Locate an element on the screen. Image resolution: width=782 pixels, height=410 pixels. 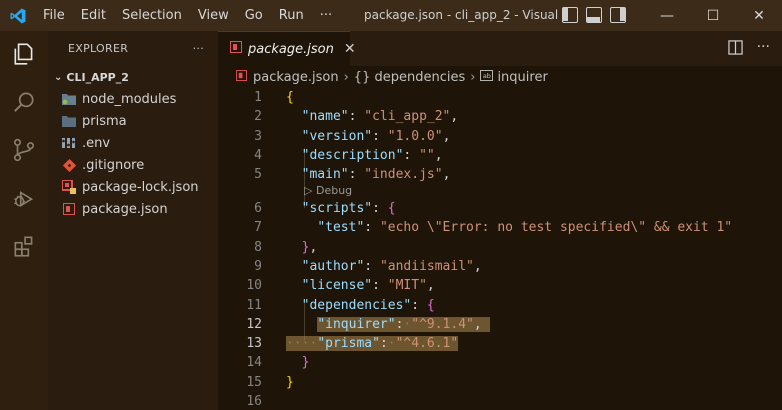
explorer-more-button: ··· is located at coordinates (198, 48).